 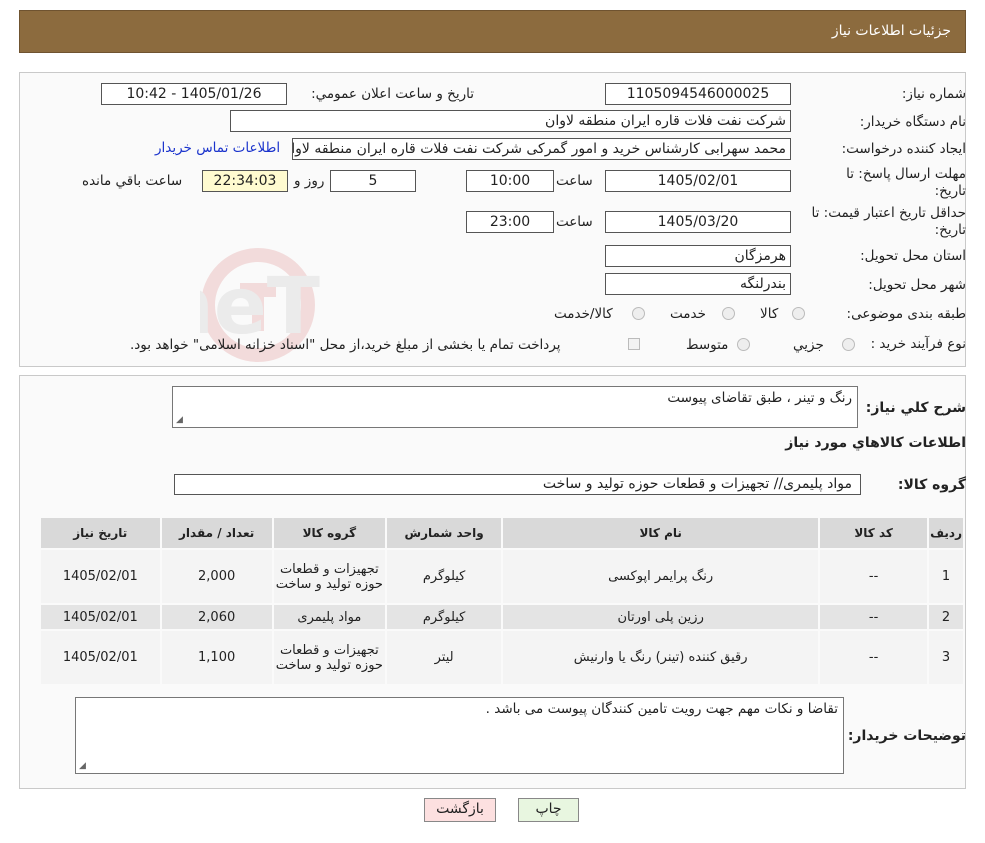 What do you see at coordinates (245, 181) in the screenshot?
I see `remaining-time-field: 22:34:03` at bounding box center [245, 181].